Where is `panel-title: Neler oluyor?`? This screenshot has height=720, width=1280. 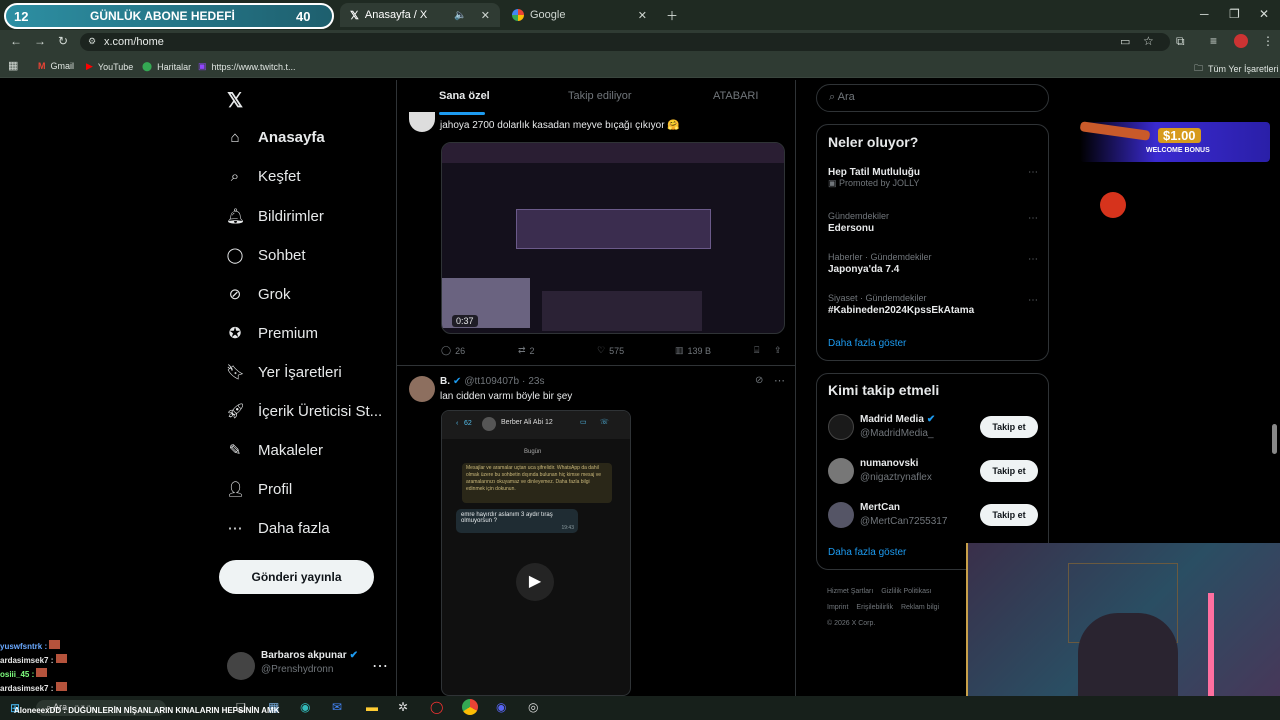 panel-title: Neler oluyor? is located at coordinates (873, 142).